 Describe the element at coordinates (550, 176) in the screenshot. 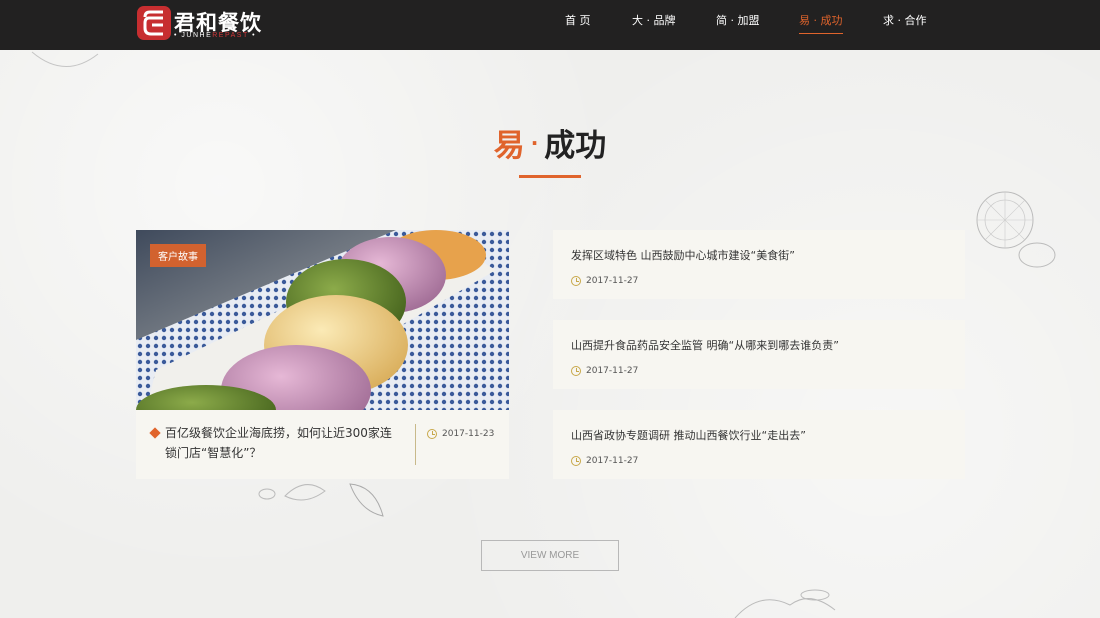

I see `section-title-underline` at that location.